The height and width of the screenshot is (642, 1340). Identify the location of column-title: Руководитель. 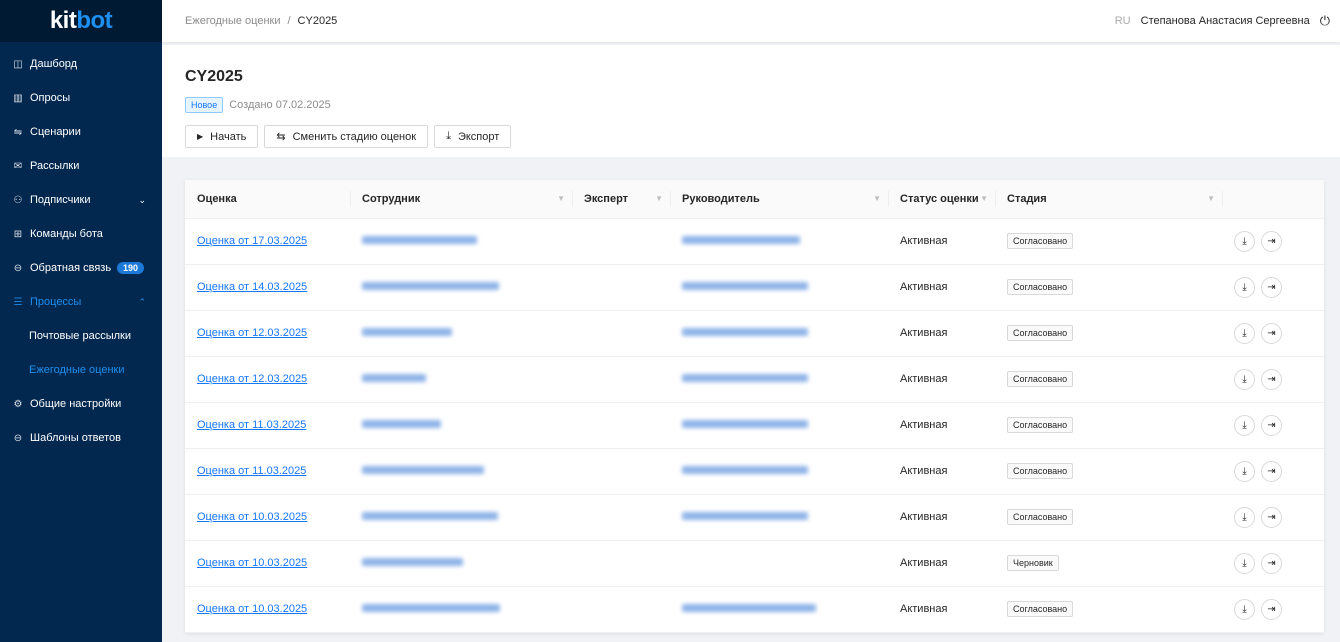
(721, 198).